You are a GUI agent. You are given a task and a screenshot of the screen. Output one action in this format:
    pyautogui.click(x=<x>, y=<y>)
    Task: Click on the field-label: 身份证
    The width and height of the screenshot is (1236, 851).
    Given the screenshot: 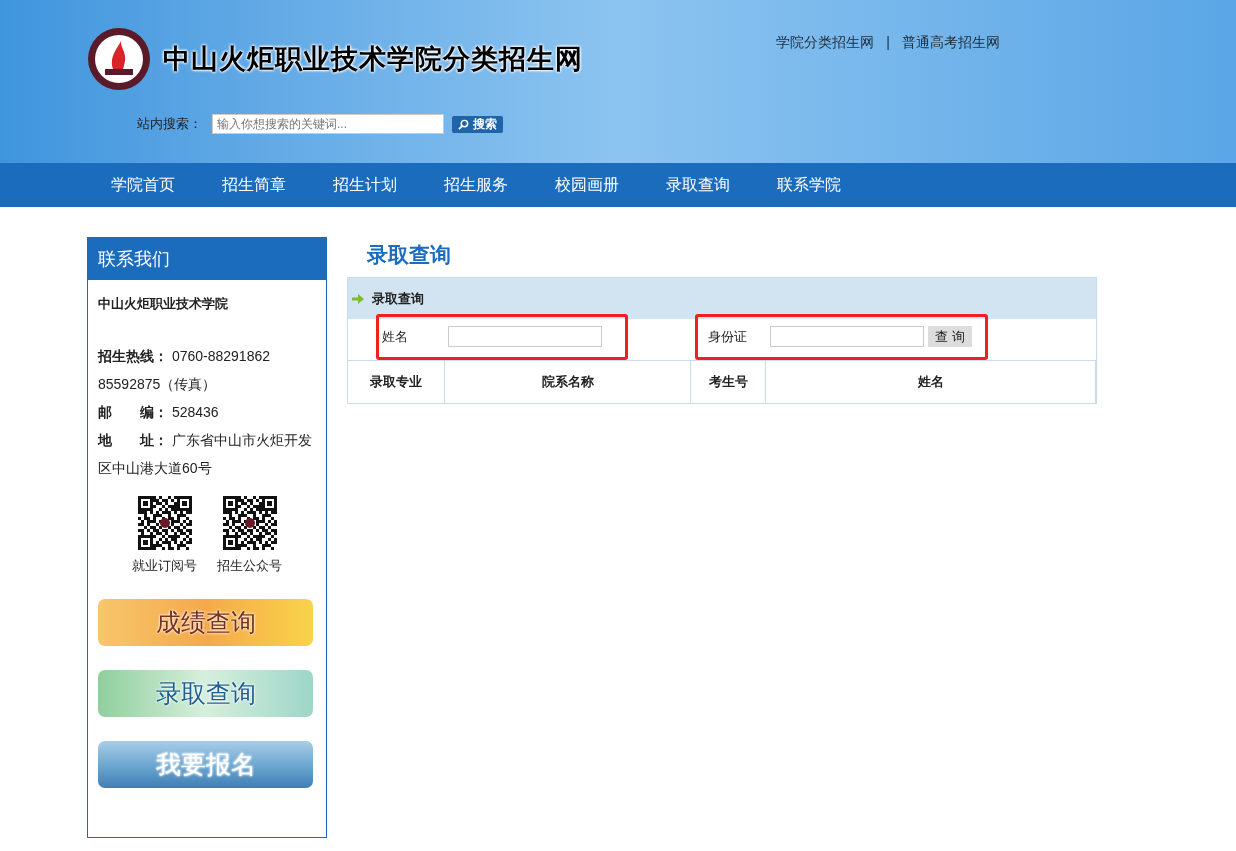 What is the action you would take?
    pyautogui.click(x=728, y=336)
    